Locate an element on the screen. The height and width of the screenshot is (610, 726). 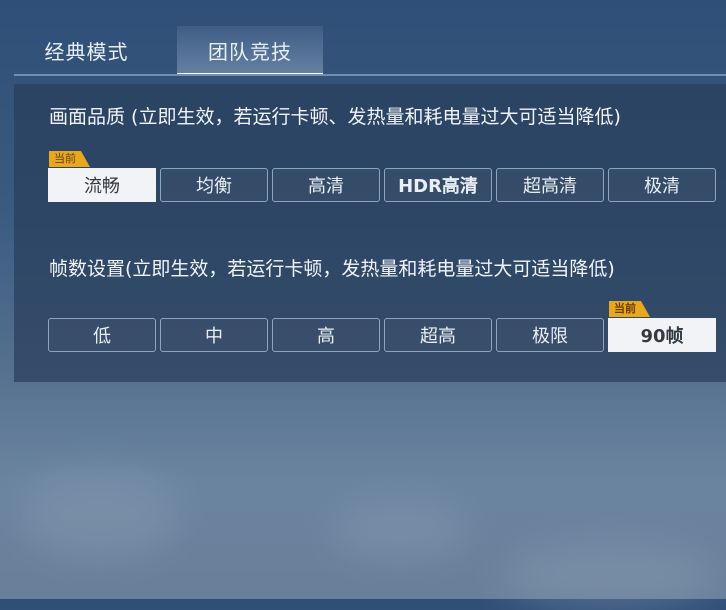
mode-tabs: 经典模式 团队竞技 is located at coordinates (370, 51).